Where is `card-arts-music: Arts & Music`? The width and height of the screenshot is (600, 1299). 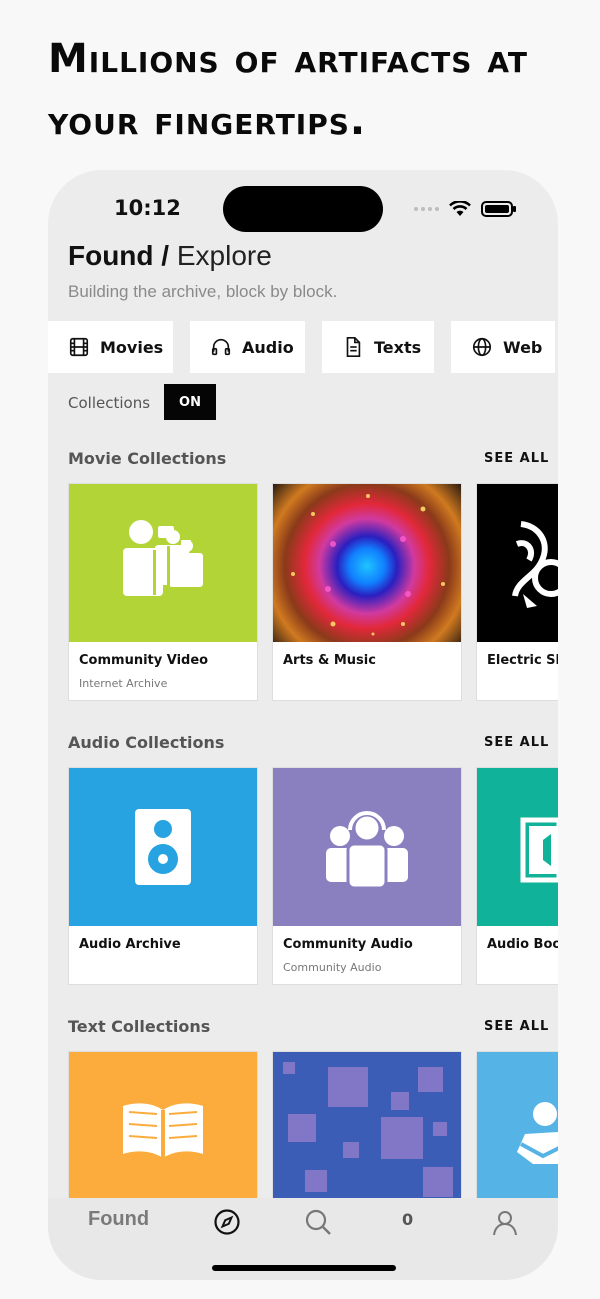 card-arts-music: Arts & Music is located at coordinates (367, 592).